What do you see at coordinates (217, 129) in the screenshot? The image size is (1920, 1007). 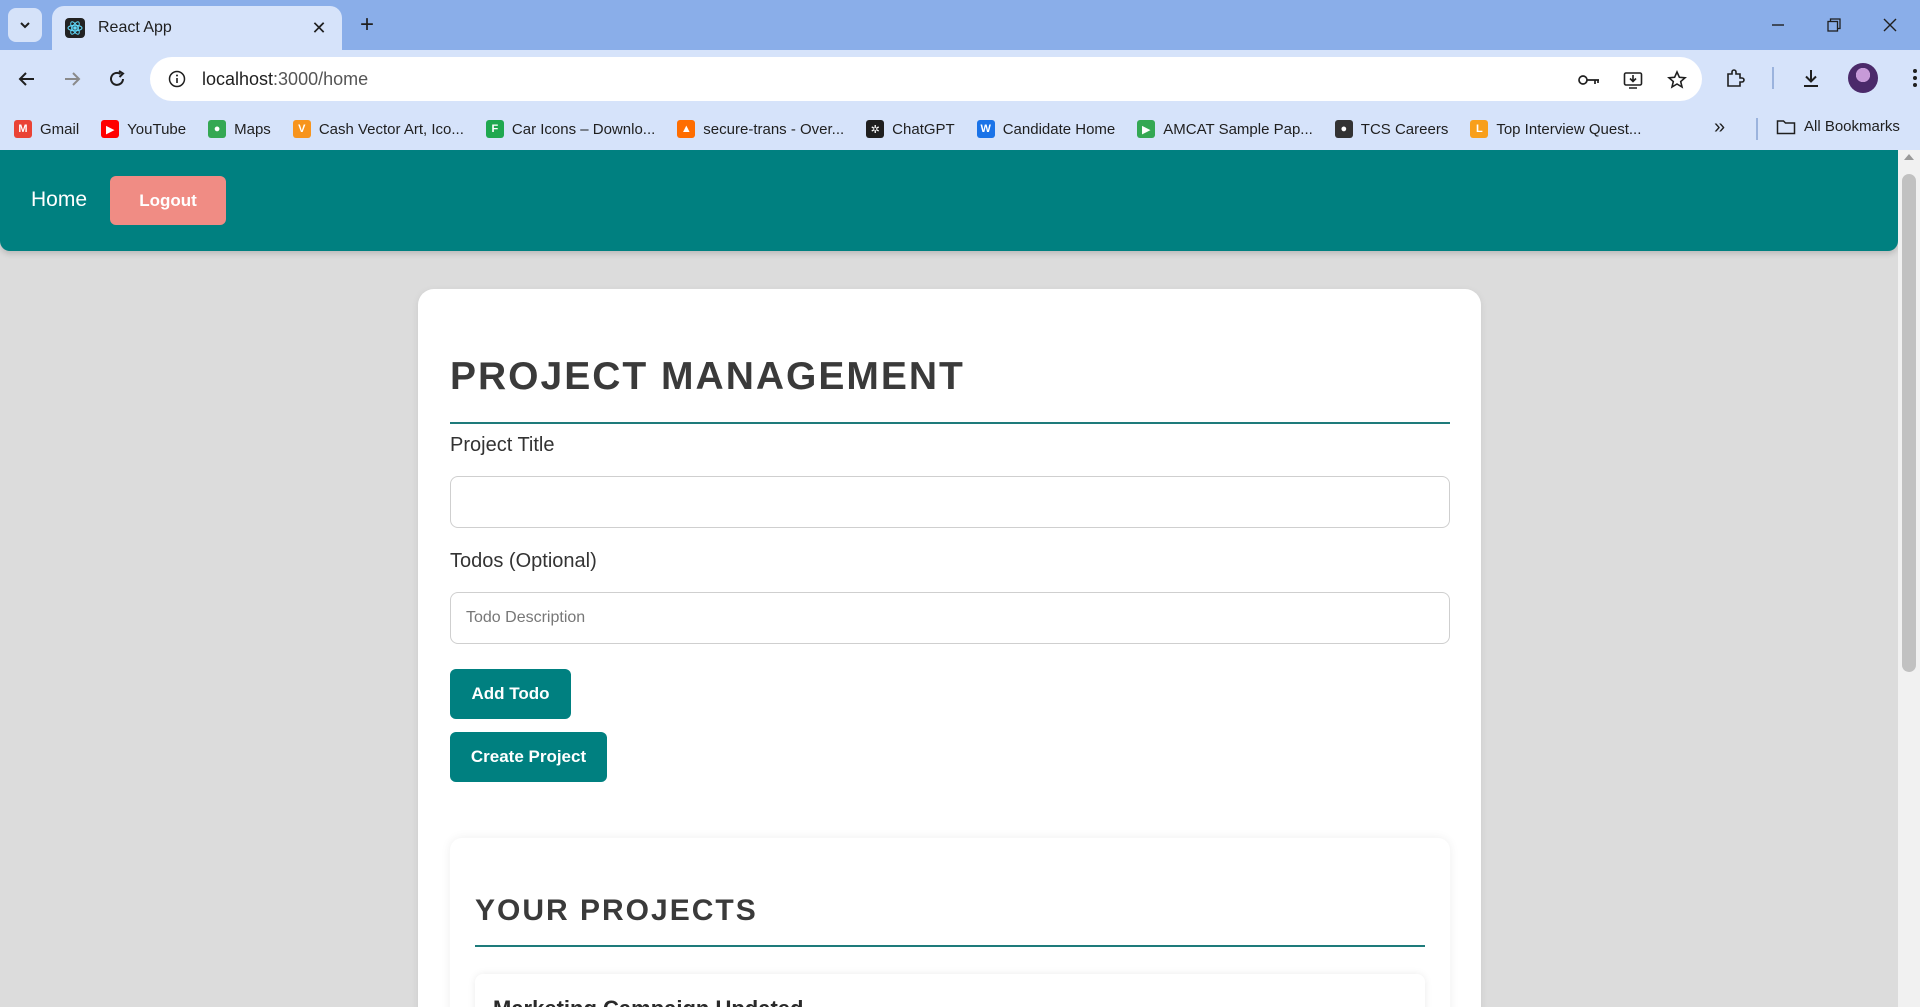 I see `maps-icon: ●` at bounding box center [217, 129].